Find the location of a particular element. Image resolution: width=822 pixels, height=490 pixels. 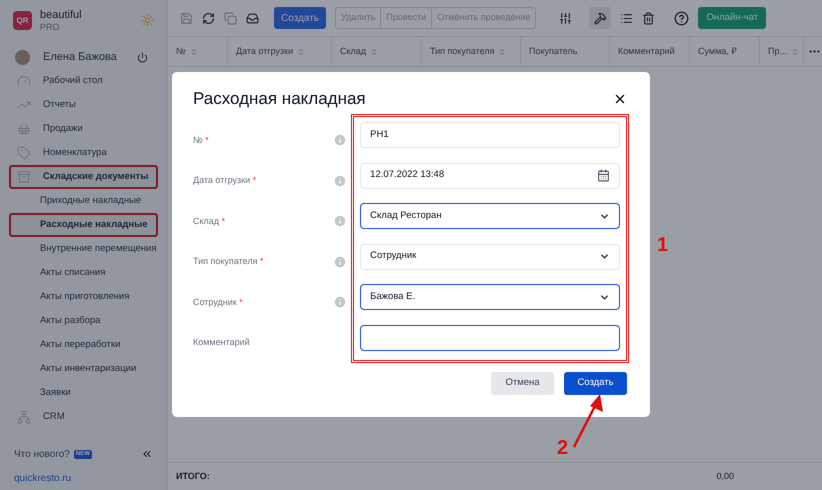

list-icon is located at coordinates (627, 18).